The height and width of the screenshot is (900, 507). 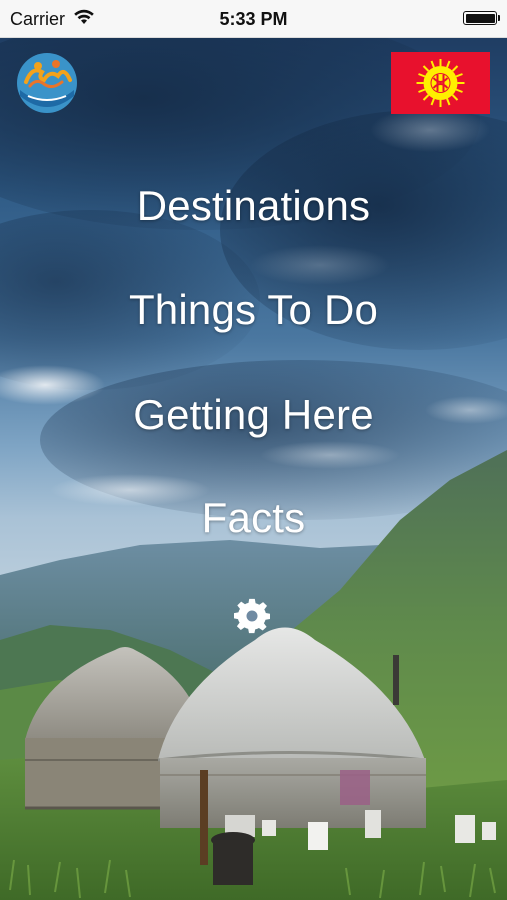 I want to click on status-time: 5:33 PM, so click(x=253, y=19).